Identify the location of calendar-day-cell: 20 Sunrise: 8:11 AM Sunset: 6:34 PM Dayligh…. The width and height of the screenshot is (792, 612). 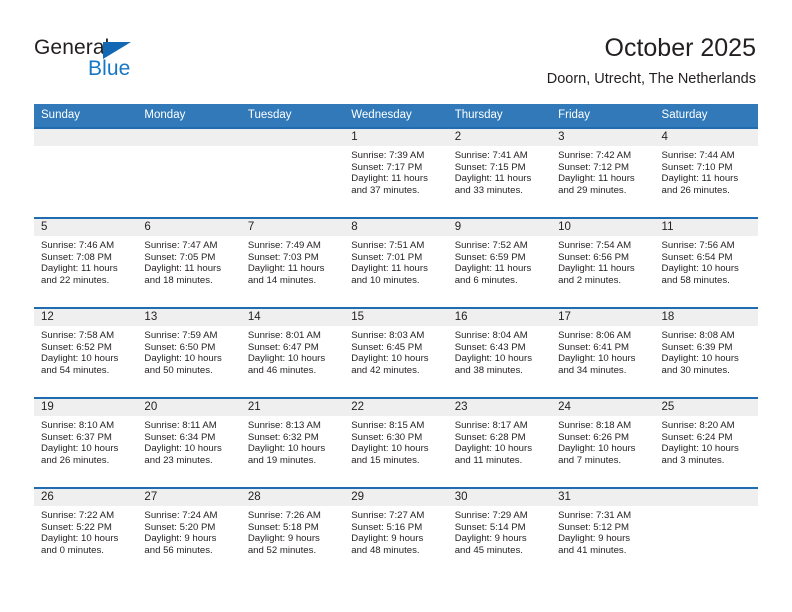
(189, 442).